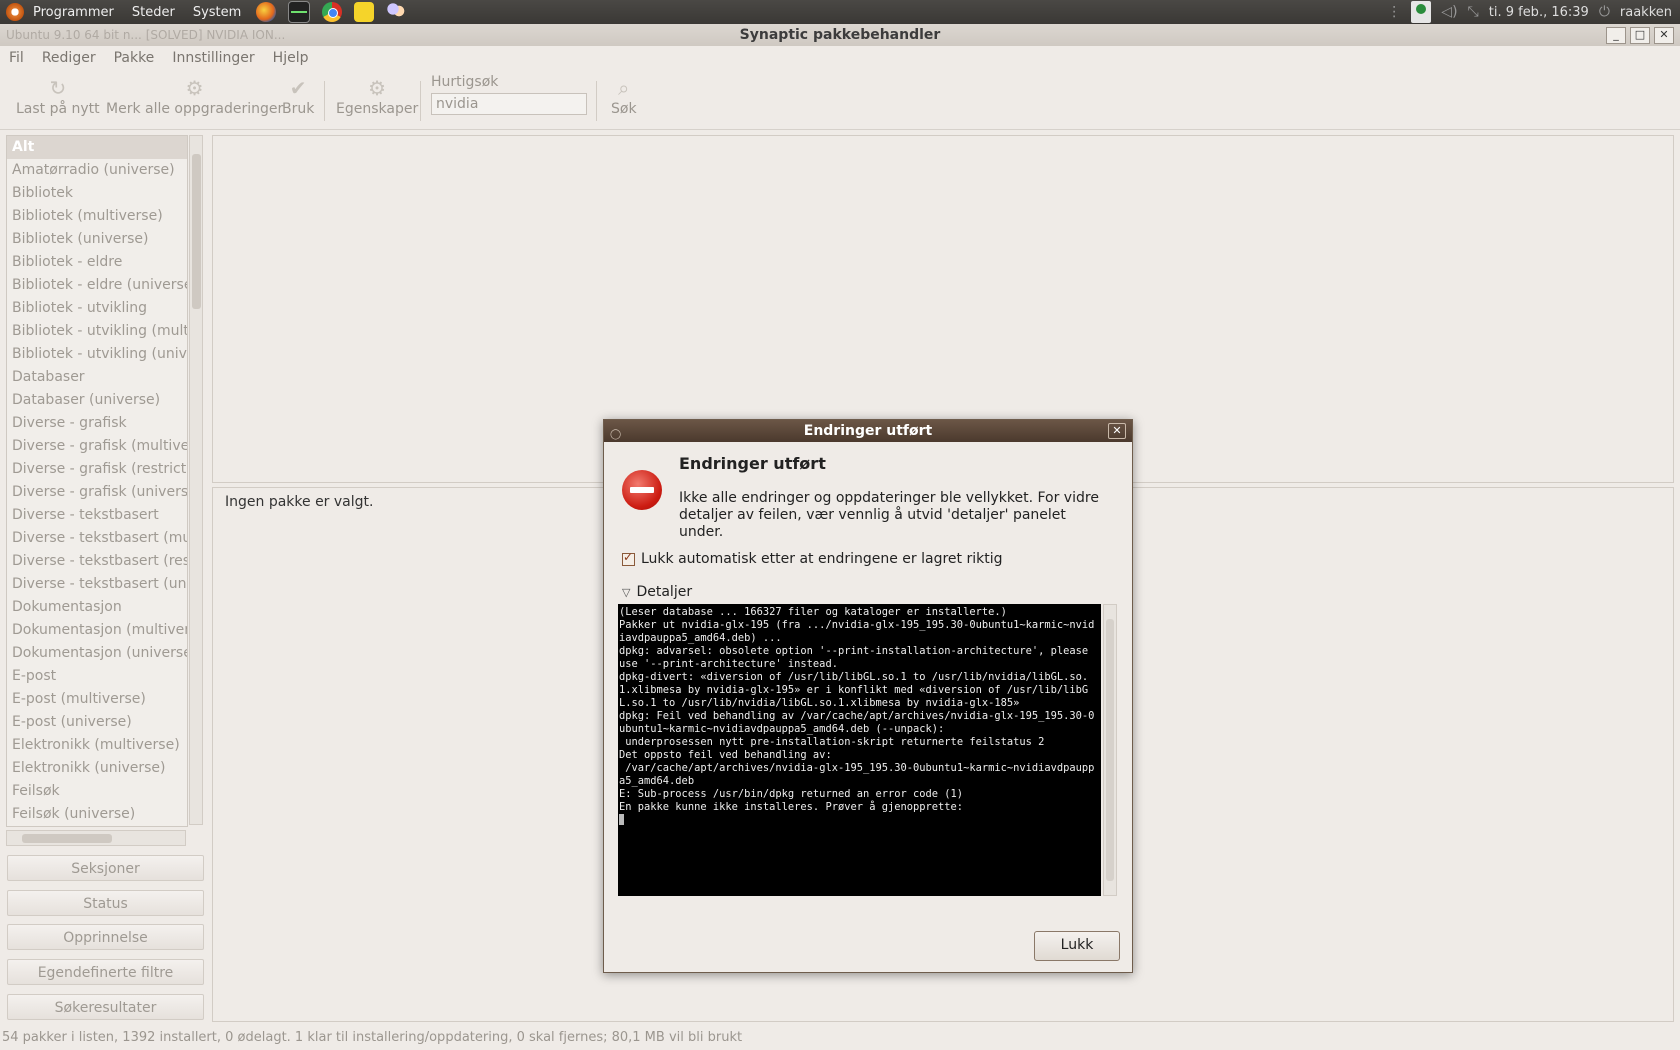 This screenshot has width=1680, height=1050. Describe the element at coordinates (664, 592) in the screenshot. I see `details-label: Detaljer` at that location.